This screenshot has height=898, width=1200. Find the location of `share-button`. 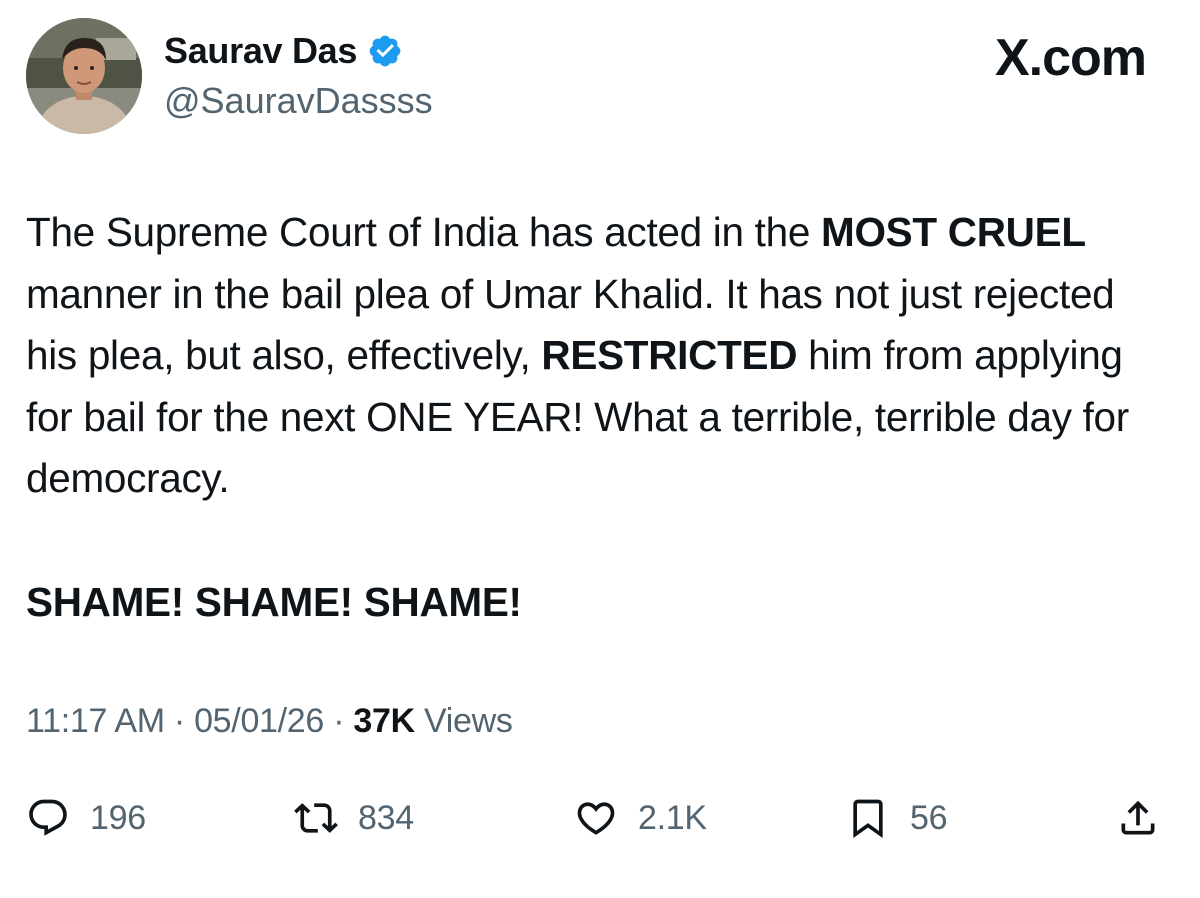

share-button is located at coordinates (1138, 818).